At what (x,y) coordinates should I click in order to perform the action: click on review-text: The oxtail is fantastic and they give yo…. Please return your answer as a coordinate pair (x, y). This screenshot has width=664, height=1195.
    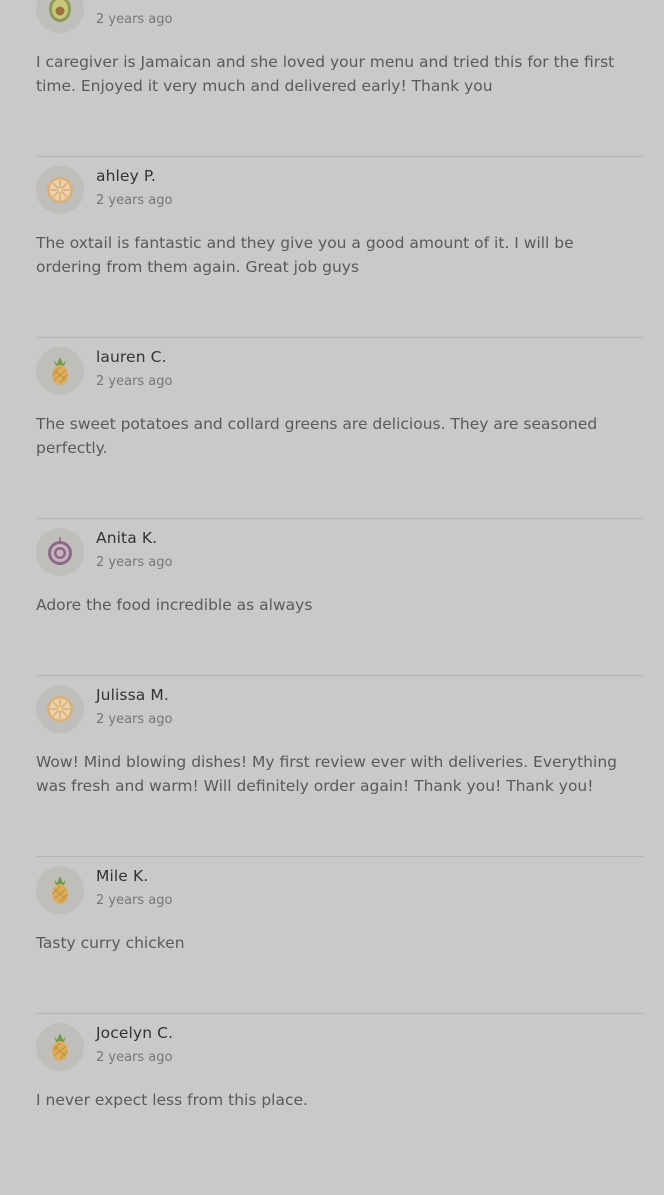
    Looking at the image, I should click on (305, 255).